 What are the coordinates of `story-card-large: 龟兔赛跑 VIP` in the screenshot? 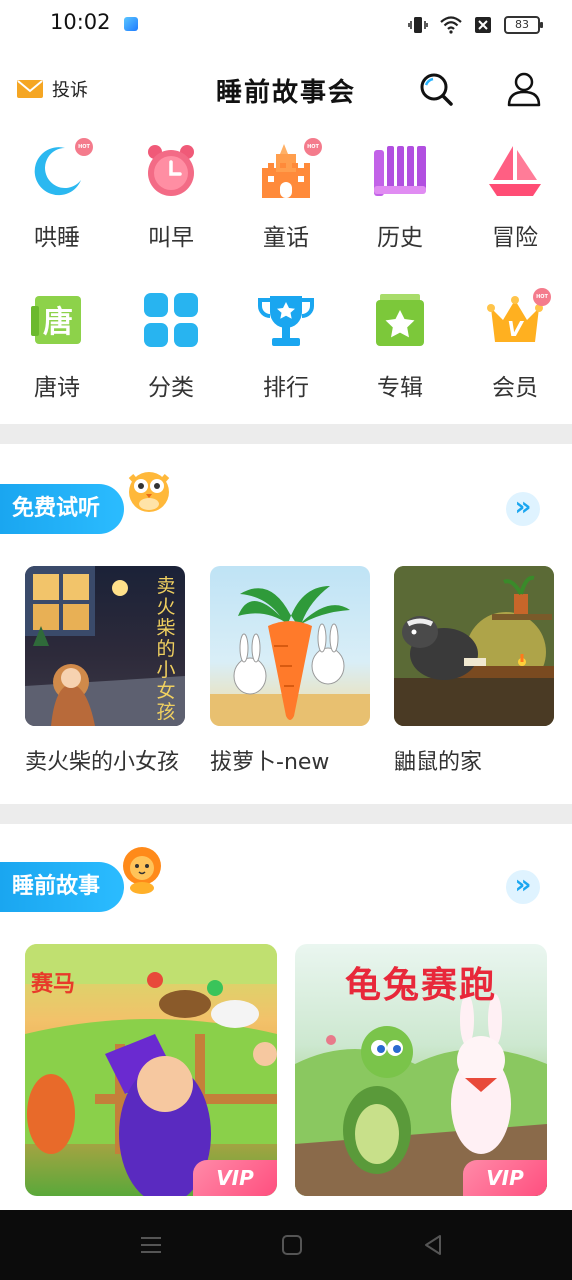 It's located at (421, 1070).